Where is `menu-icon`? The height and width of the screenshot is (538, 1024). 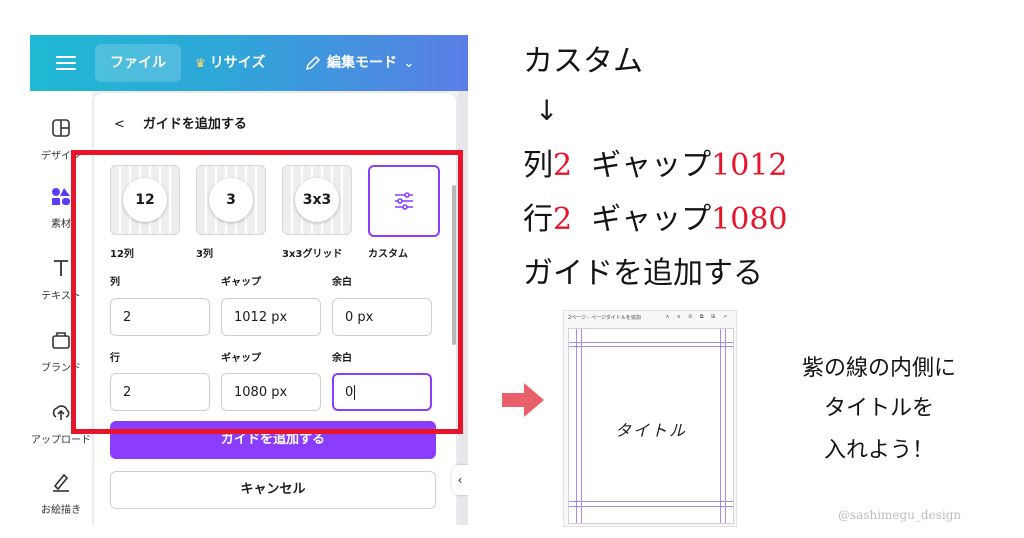 menu-icon is located at coordinates (66, 62).